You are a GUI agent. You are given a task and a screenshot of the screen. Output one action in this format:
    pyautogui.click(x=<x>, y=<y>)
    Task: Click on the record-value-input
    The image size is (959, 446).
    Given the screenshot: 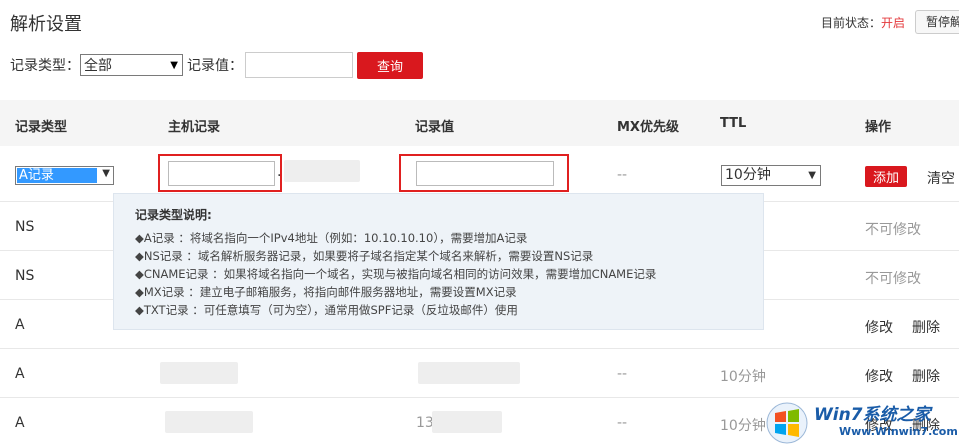 What is the action you would take?
    pyautogui.click(x=485, y=173)
    